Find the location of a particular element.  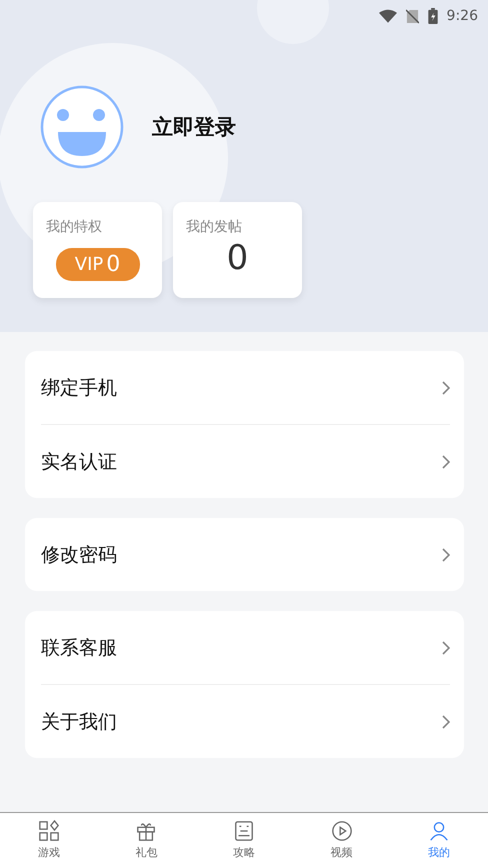

menu-item: 修改密码 is located at coordinates (79, 555).